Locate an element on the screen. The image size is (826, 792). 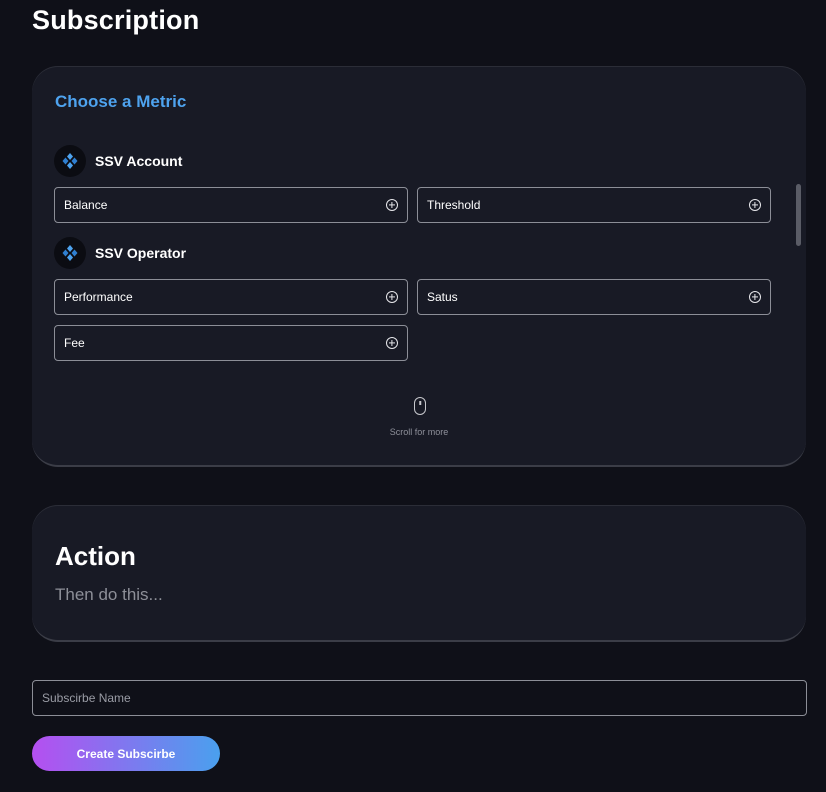
group-label: SSV Account is located at coordinates (139, 161).